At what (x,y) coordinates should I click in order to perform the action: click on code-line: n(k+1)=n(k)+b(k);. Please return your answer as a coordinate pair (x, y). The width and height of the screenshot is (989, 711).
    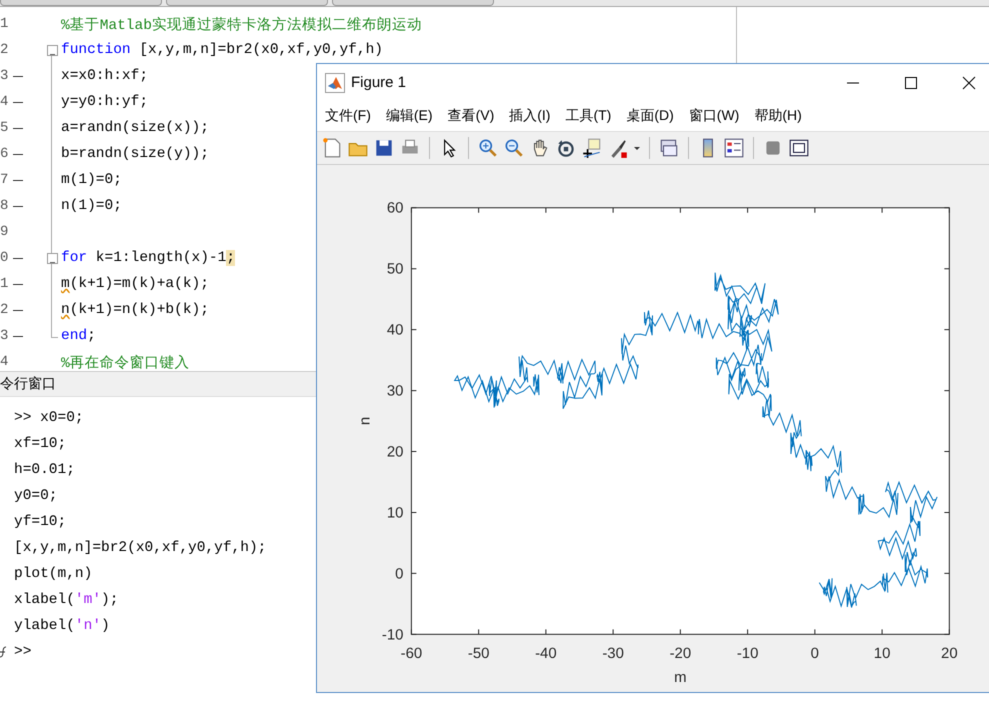
    Looking at the image, I should click on (135, 310).